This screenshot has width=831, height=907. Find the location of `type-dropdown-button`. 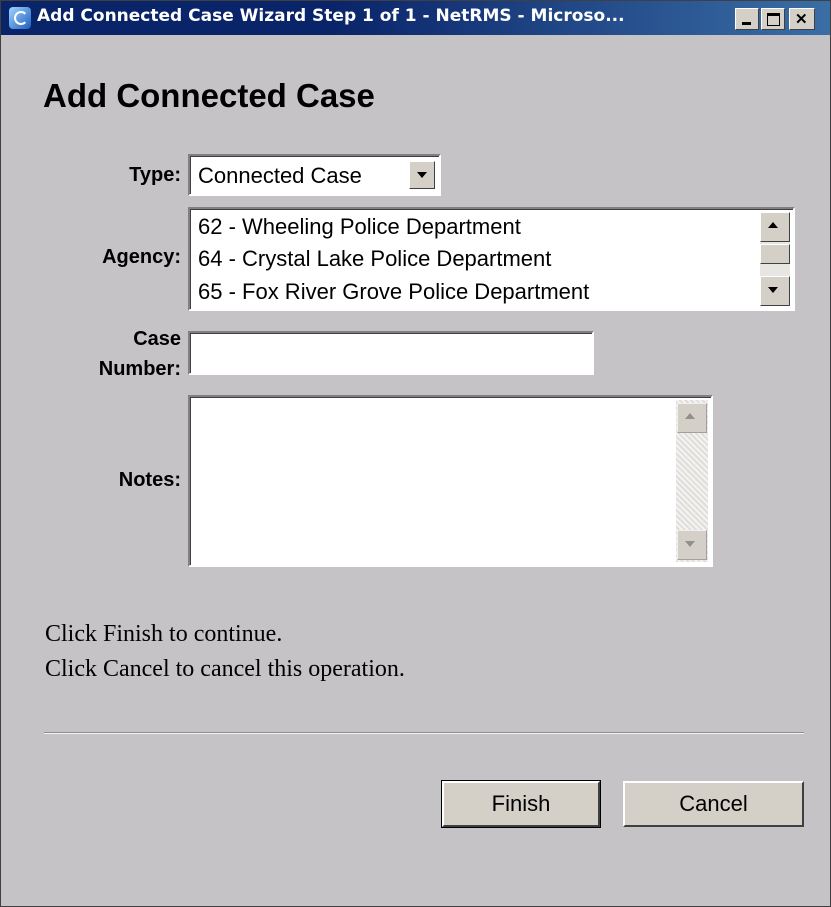

type-dropdown-button is located at coordinates (422, 175).